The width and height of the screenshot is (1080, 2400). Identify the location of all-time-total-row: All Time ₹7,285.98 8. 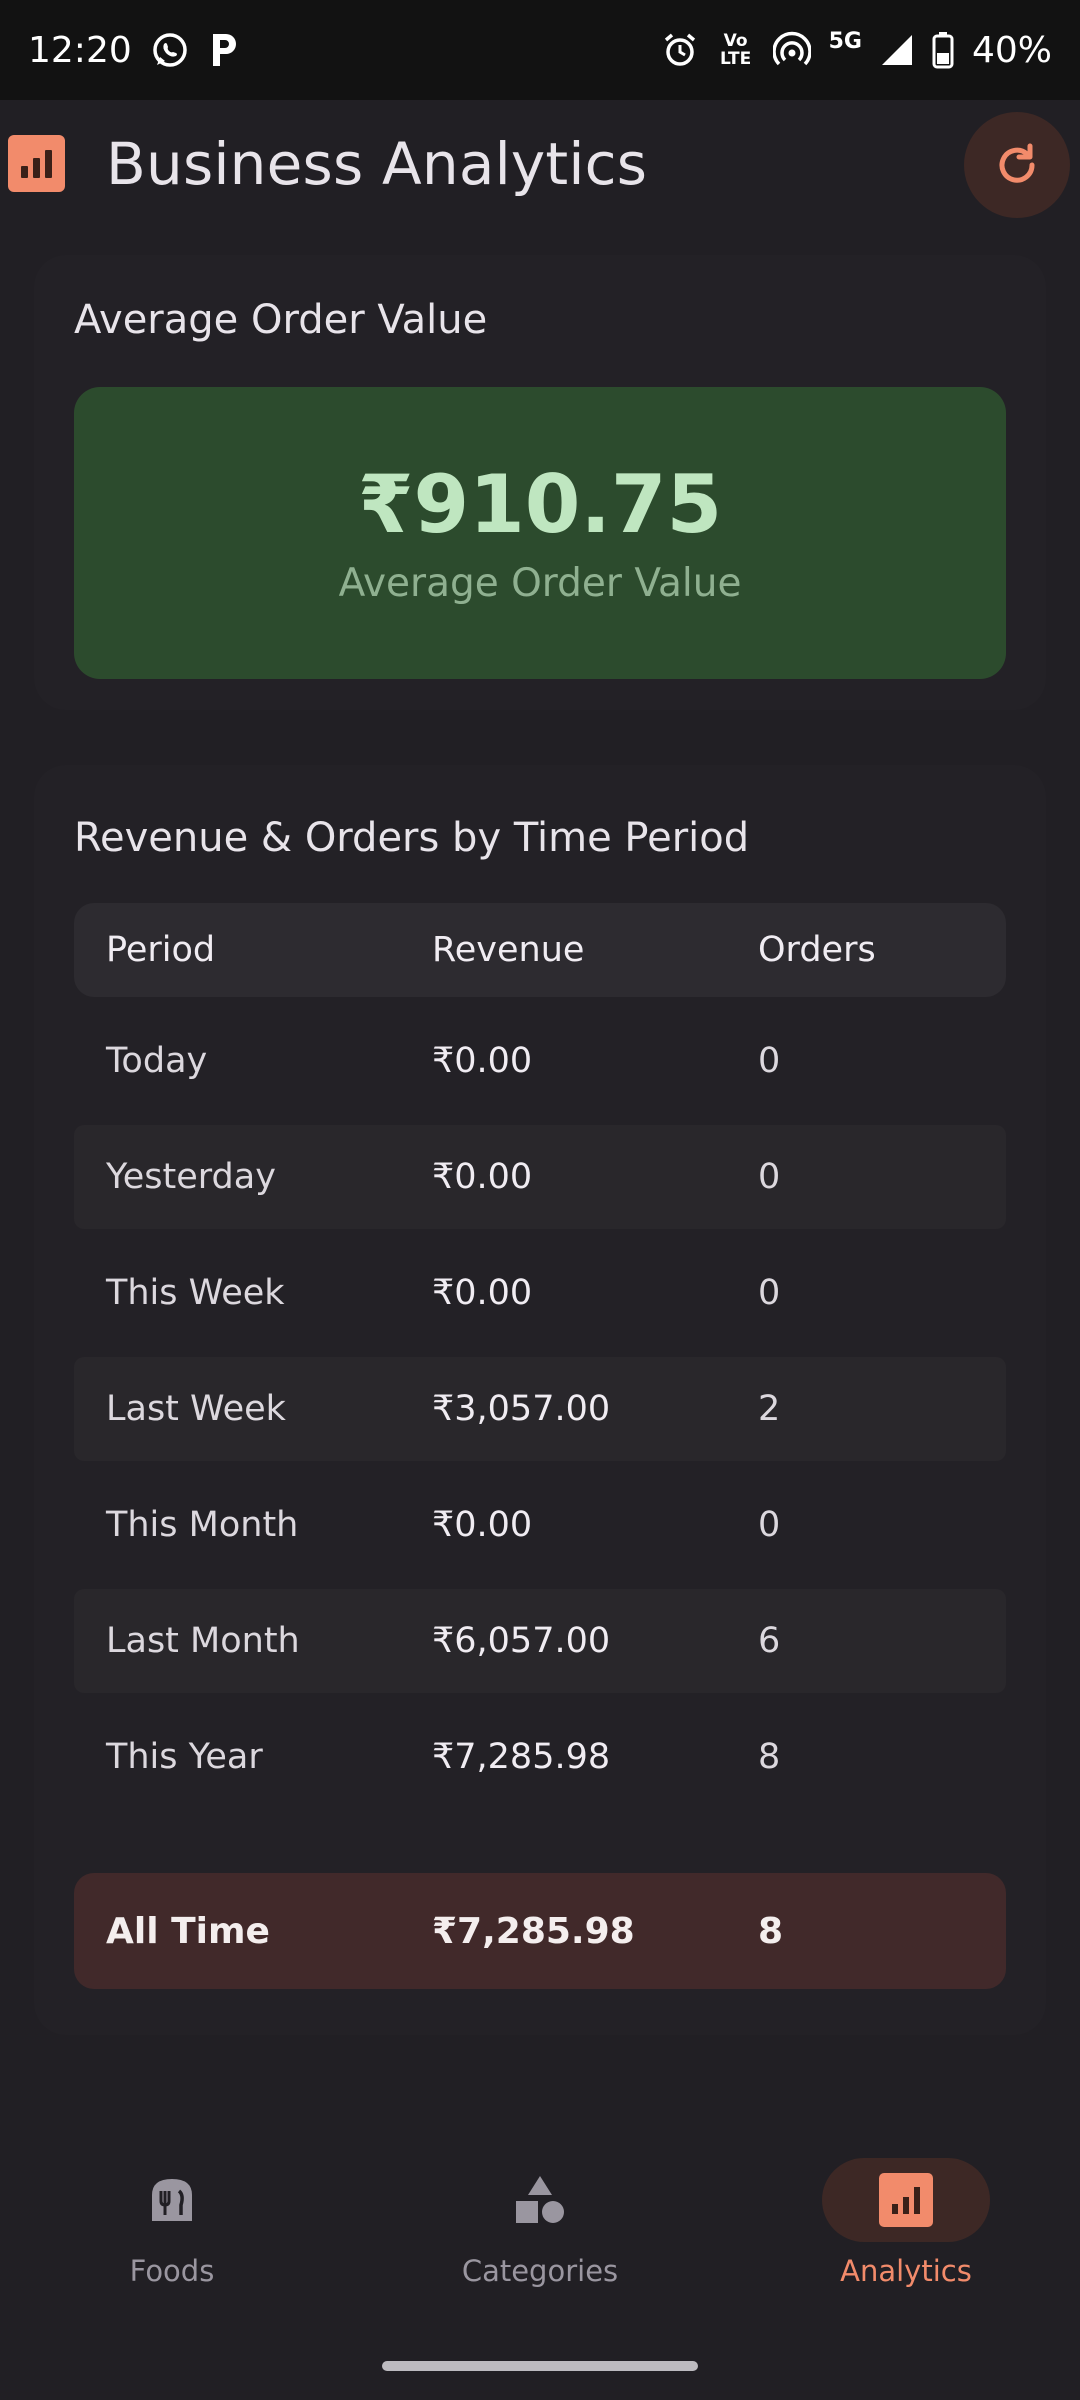
(540, 1931).